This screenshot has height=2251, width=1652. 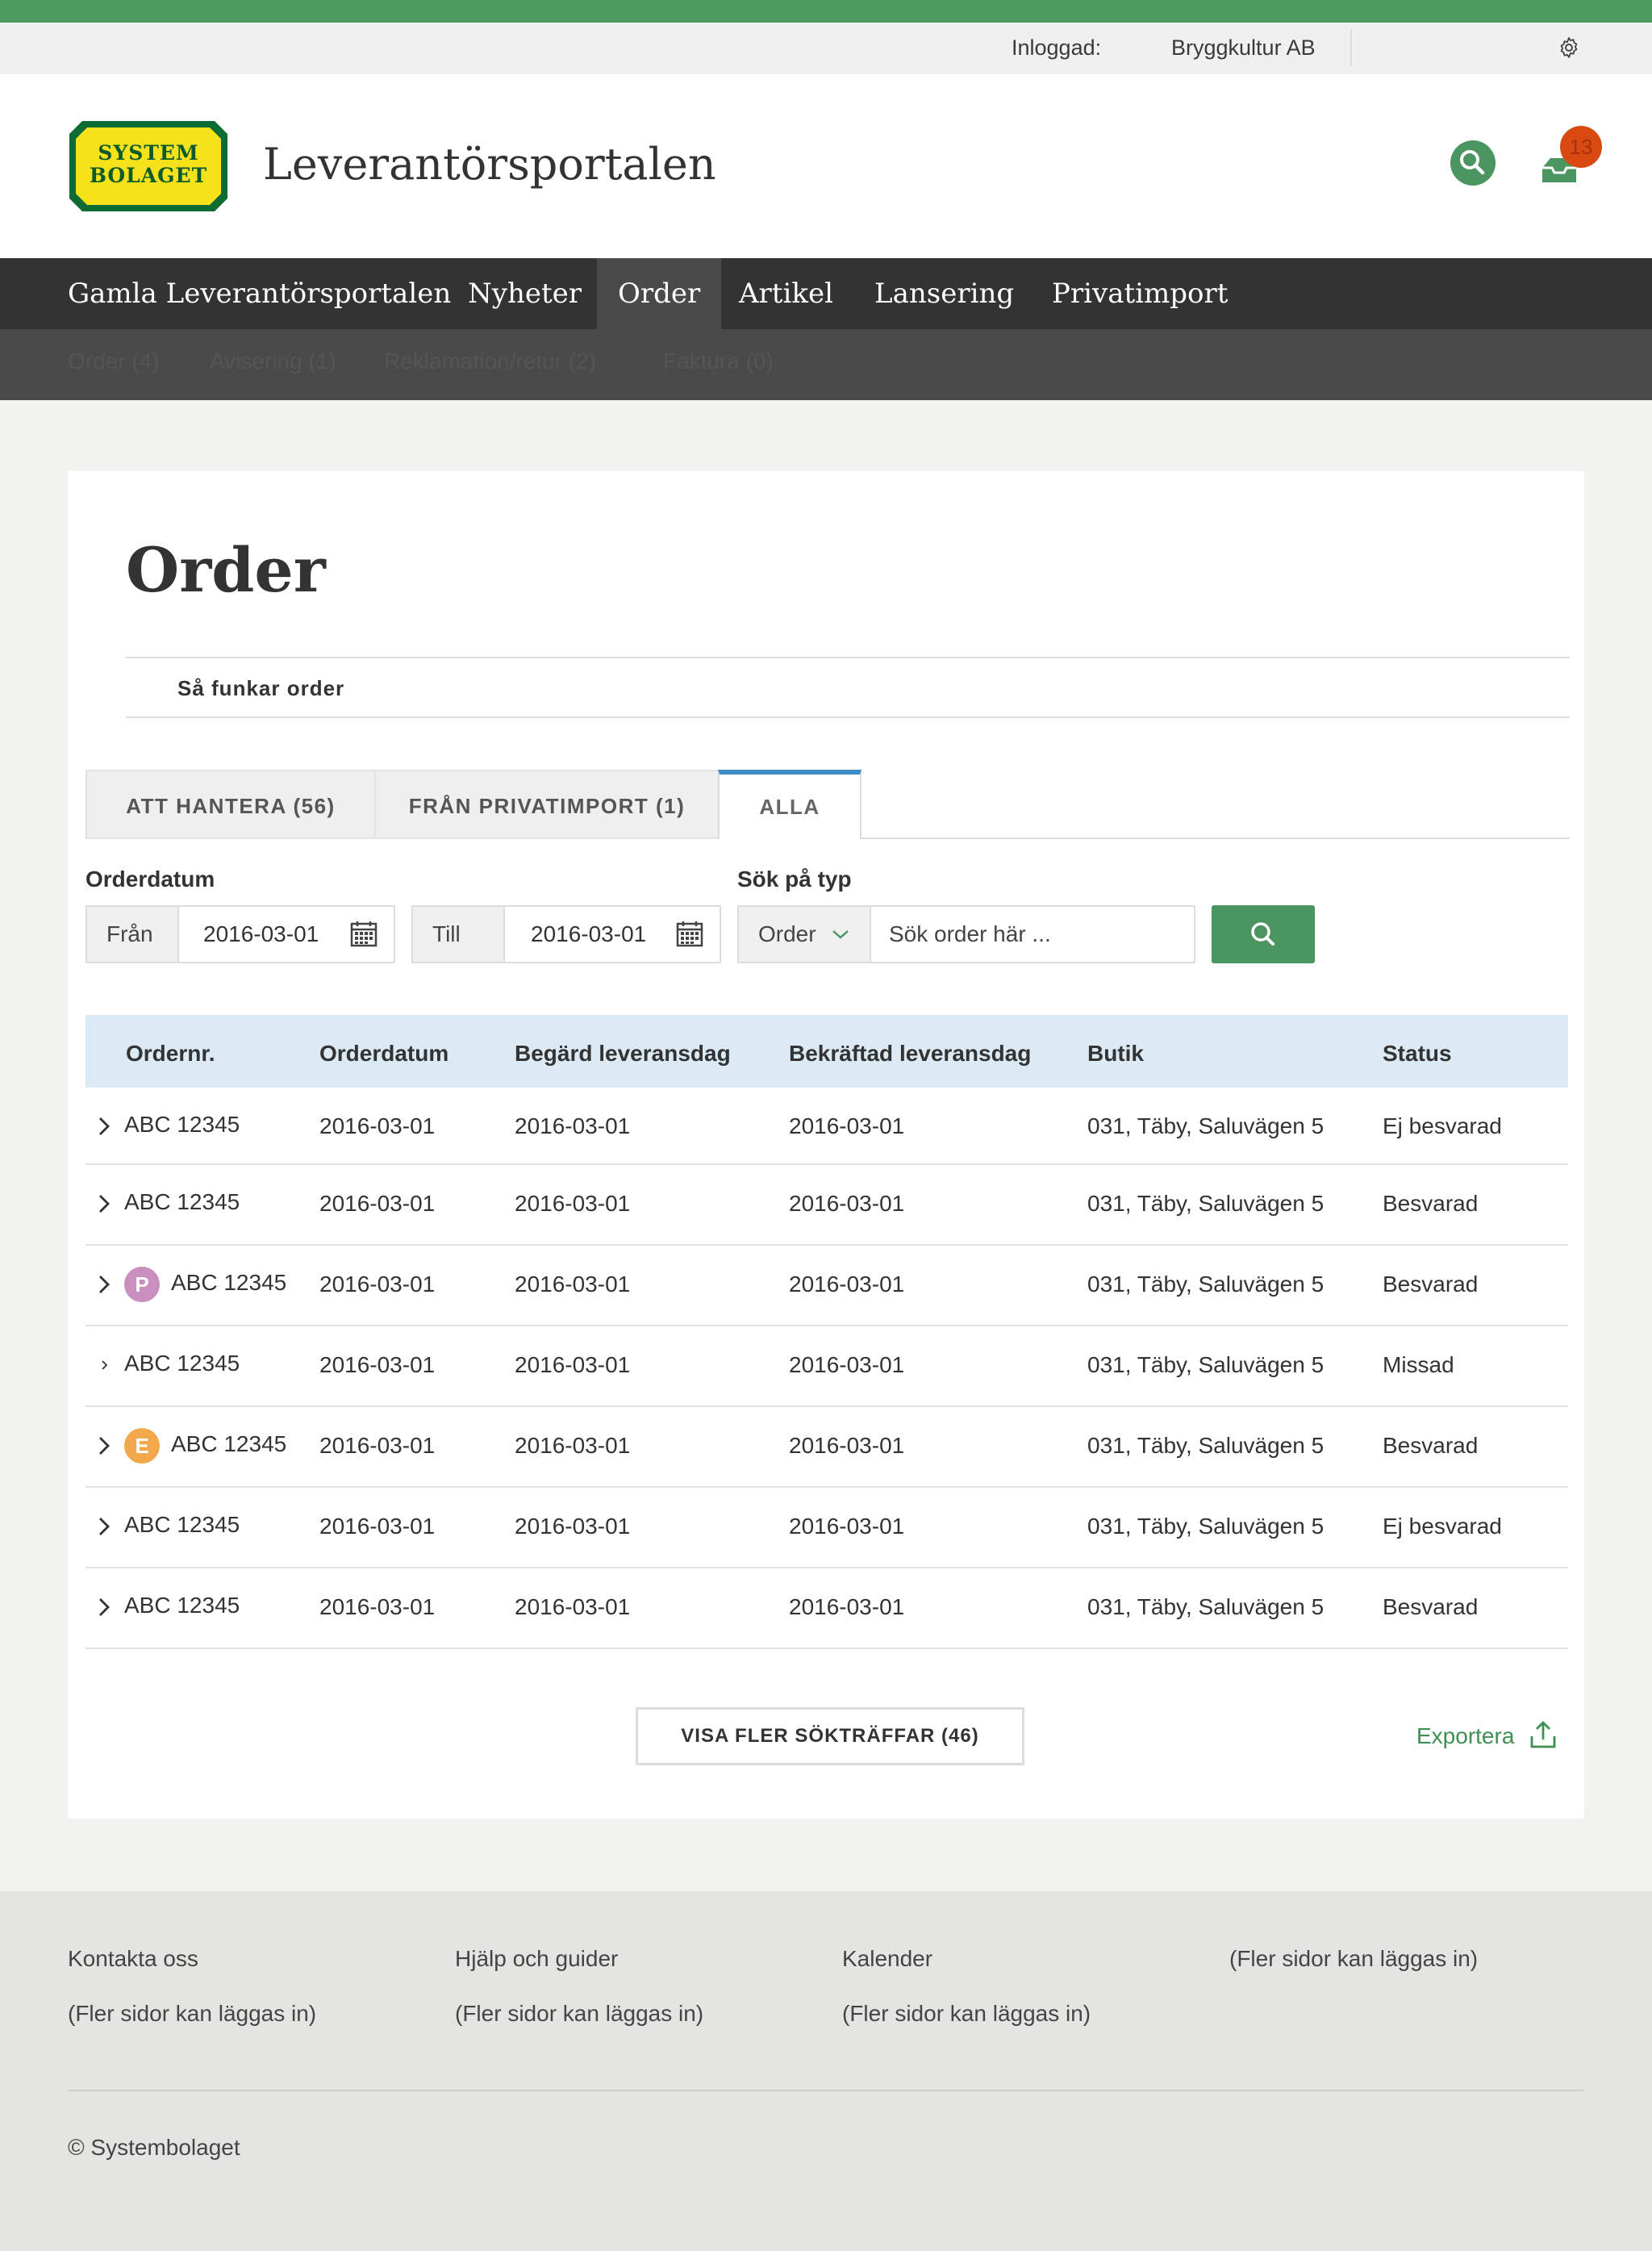 What do you see at coordinates (1543, 1734) in the screenshot?
I see `upload-icon` at bounding box center [1543, 1734].